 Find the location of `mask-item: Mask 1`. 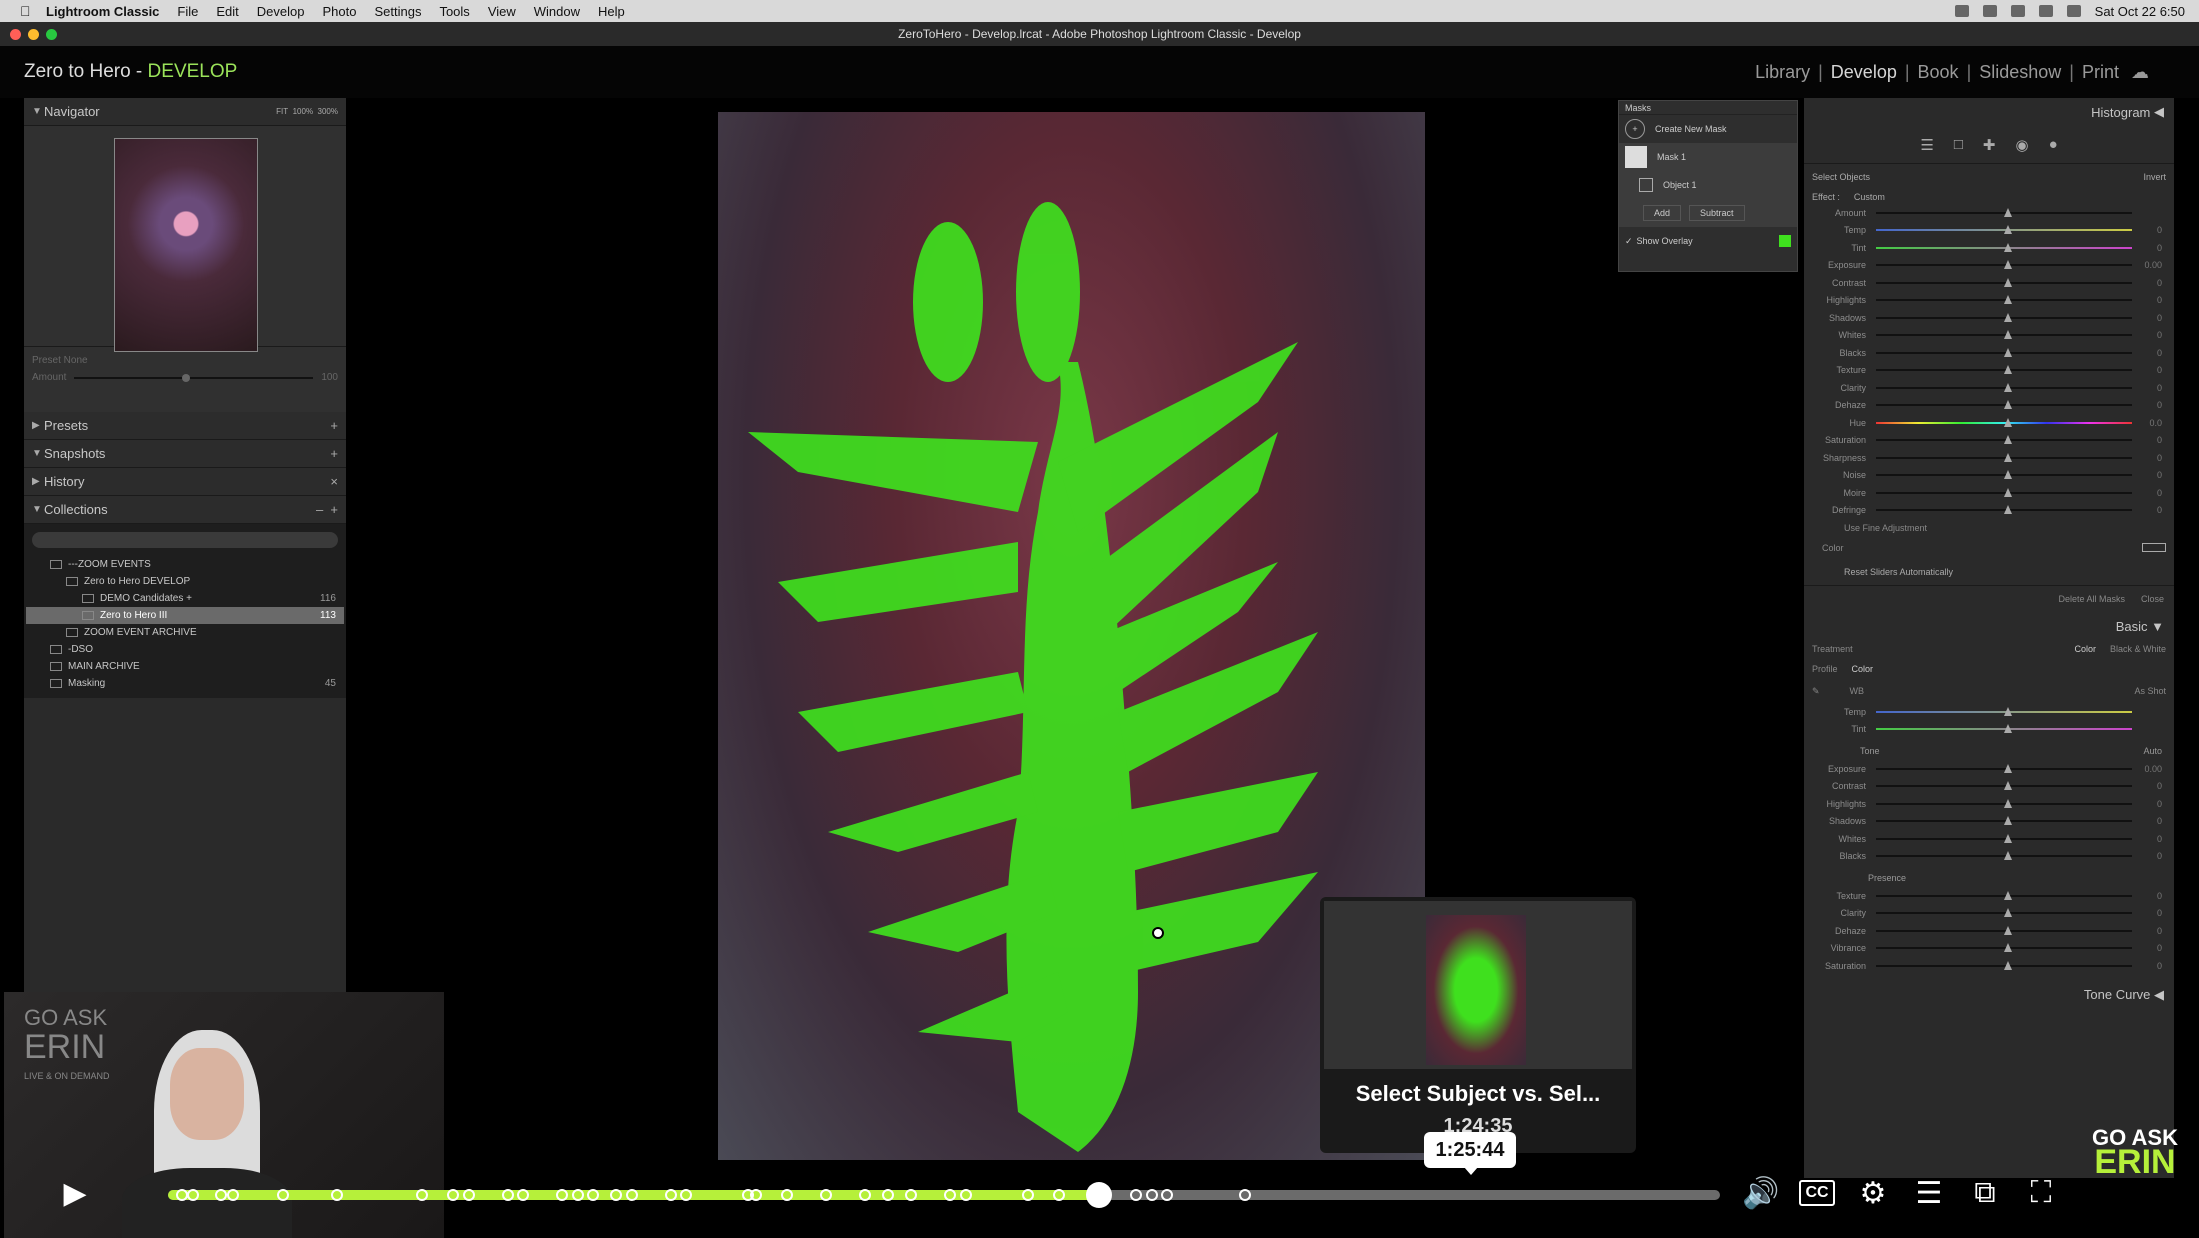

mask-item: Mask 1 is located at coordinates (1708, 157).